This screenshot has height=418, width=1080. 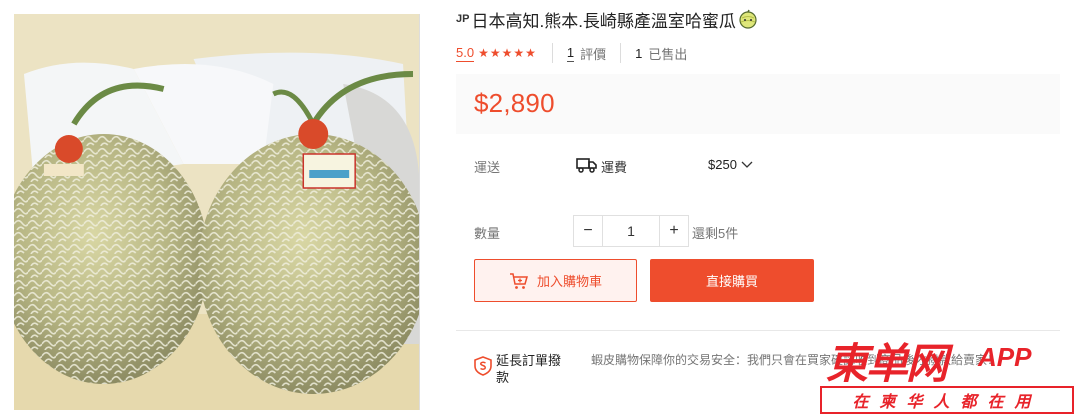 What do you see at coordinates (614, 167) in the screenshot?
I see `shipping-fee-label: 運費` at bounding box center [614, 167].